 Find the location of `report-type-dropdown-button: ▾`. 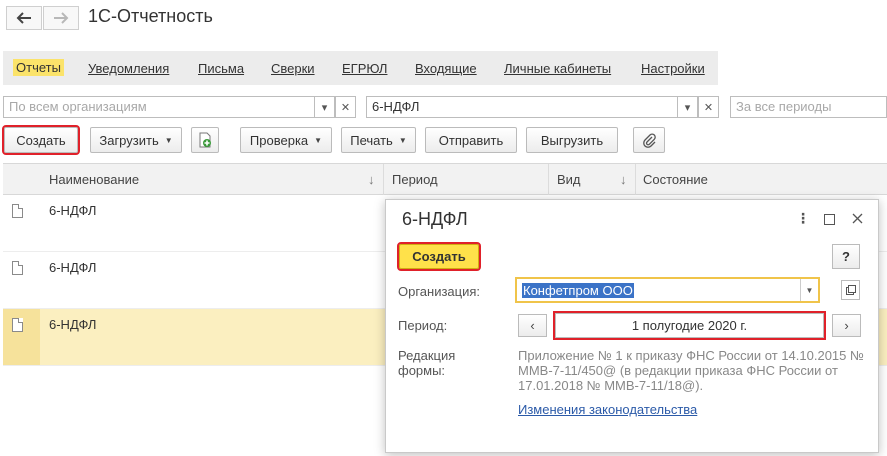

report-type-dropdown-button: ▾ is located at coordinates (687, 107).